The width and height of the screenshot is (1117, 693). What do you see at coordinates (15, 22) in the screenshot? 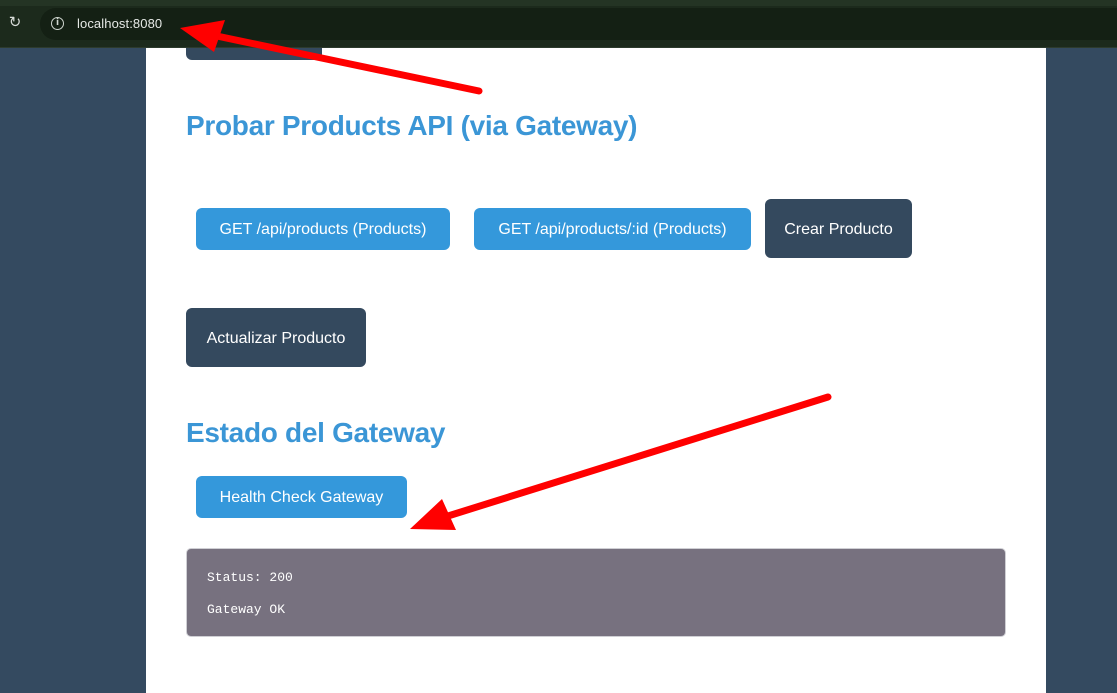
I see `reload-icon: ↻` at bounding box center [15, 22].